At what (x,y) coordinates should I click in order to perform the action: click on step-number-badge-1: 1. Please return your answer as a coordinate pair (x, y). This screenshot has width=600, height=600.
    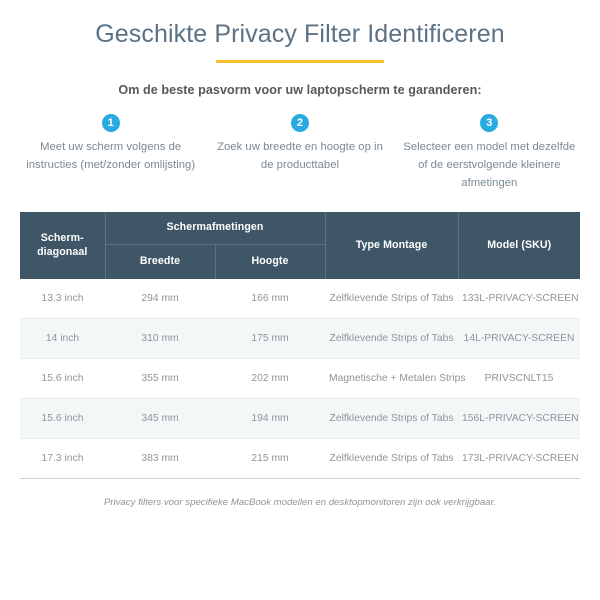
    Looking at the image, I should click on (110, 123).